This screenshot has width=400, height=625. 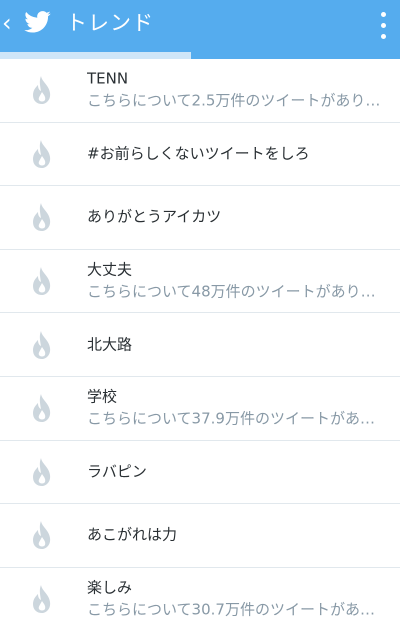 I want to click on trend-item: 学校 こちらについて37.9万件のツイートがあります, so click(x=200, y=409).